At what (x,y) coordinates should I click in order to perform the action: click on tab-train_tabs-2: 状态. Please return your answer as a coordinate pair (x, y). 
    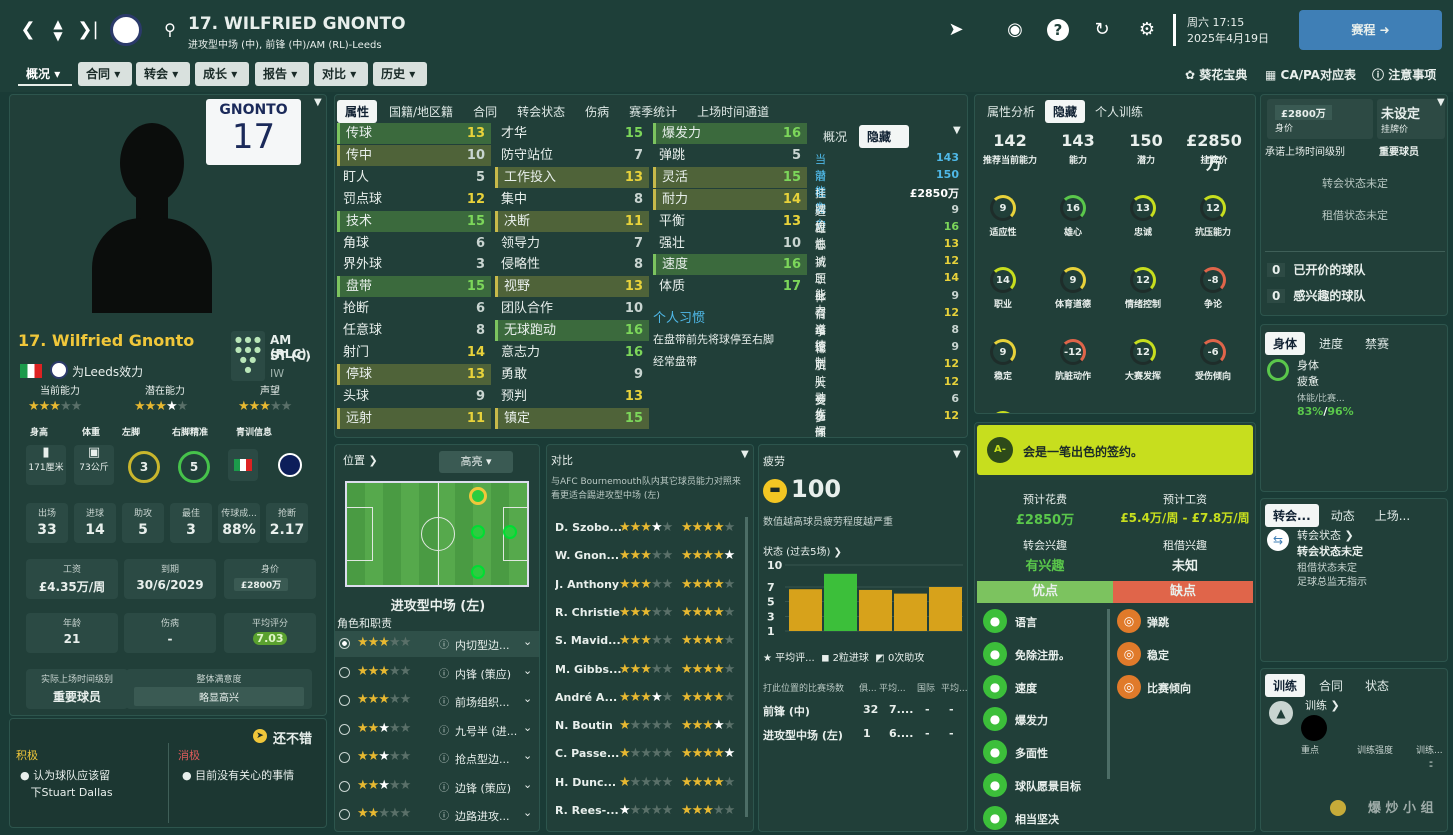
    Looking at the image, I should click on (1377, 685).